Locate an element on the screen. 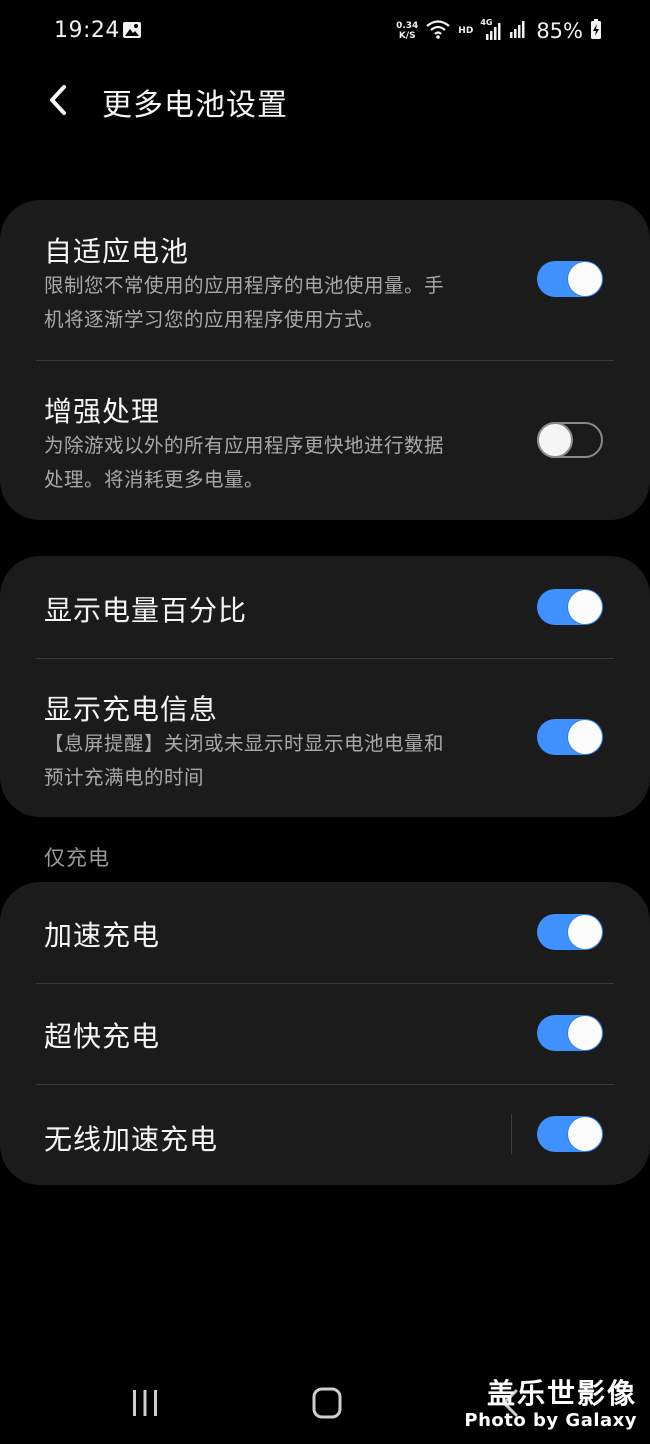 This screenshot has width=650, height=1444. home-icon is located at coordinates (327, 1403).